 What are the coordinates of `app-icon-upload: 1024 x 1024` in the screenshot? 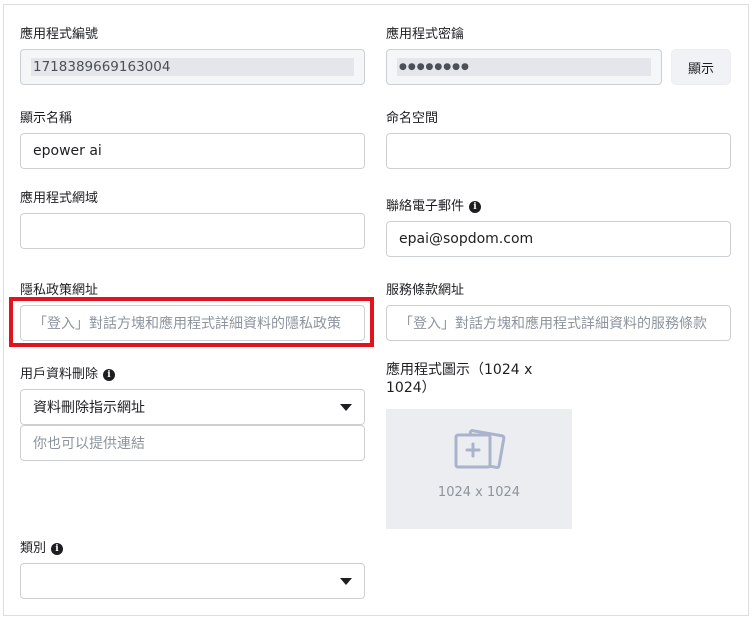 It's located at (479, 469).